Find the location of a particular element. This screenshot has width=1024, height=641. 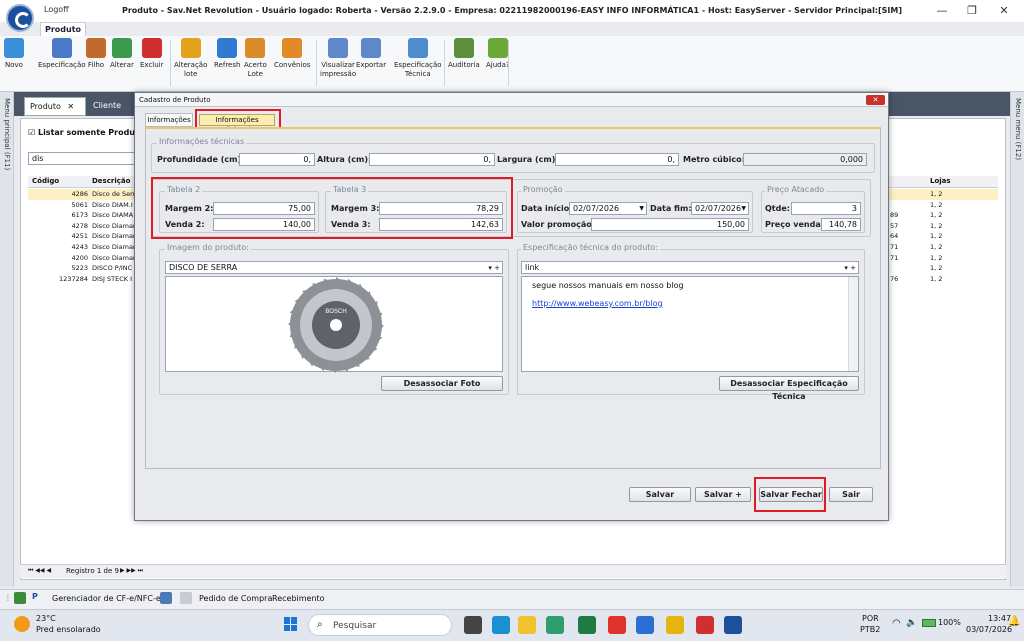

explorer-icon is located at coordinates (527, 625).